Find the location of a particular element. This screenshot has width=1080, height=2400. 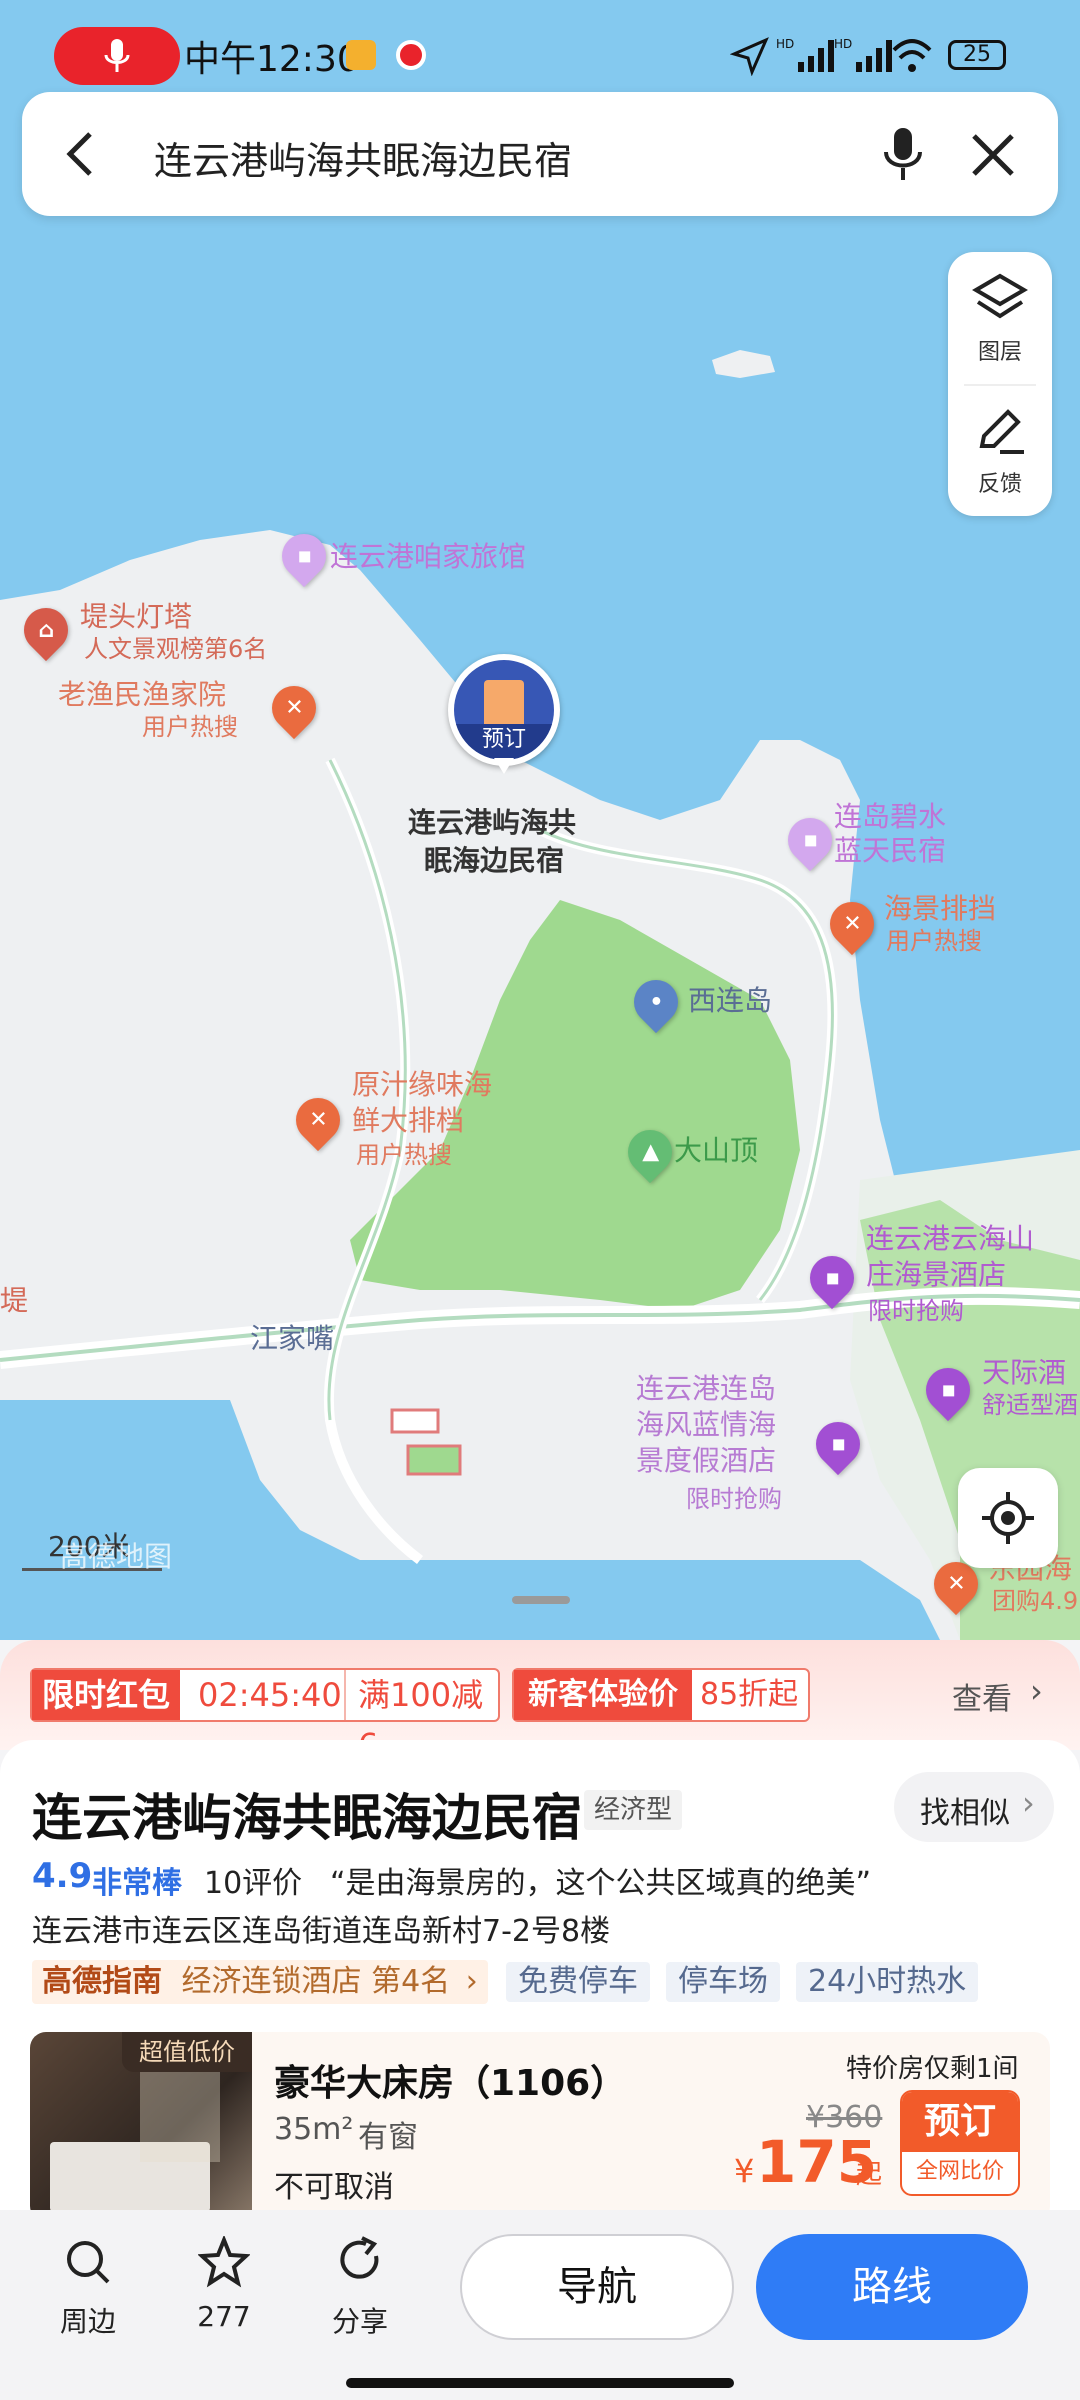

search-bar: 连云港屿海共眠海边民宿 is located at coordinates (540, 154).